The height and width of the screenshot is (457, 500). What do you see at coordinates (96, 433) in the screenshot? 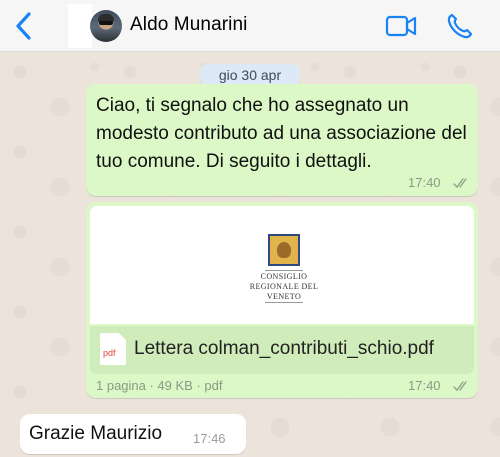
I see `message-text: Grazie Maurizio` at bounding box center [96, 433].